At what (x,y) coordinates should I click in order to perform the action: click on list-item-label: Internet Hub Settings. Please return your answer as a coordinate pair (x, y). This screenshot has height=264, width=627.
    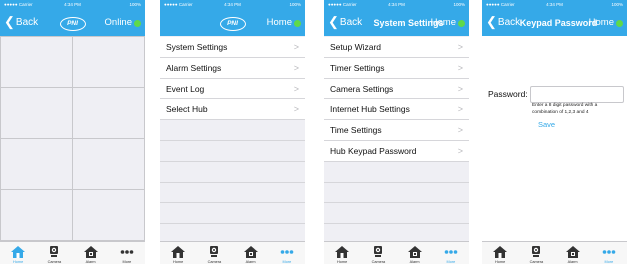
    Looking at the image, I should click on (370, 109).